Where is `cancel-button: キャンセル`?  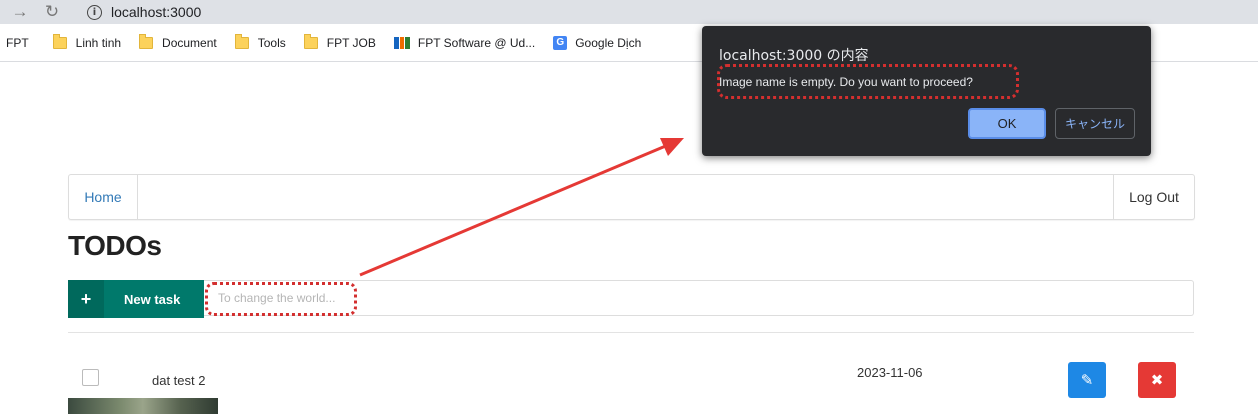 cancel-button: キャンセル is located at coordinates (1095, 123).